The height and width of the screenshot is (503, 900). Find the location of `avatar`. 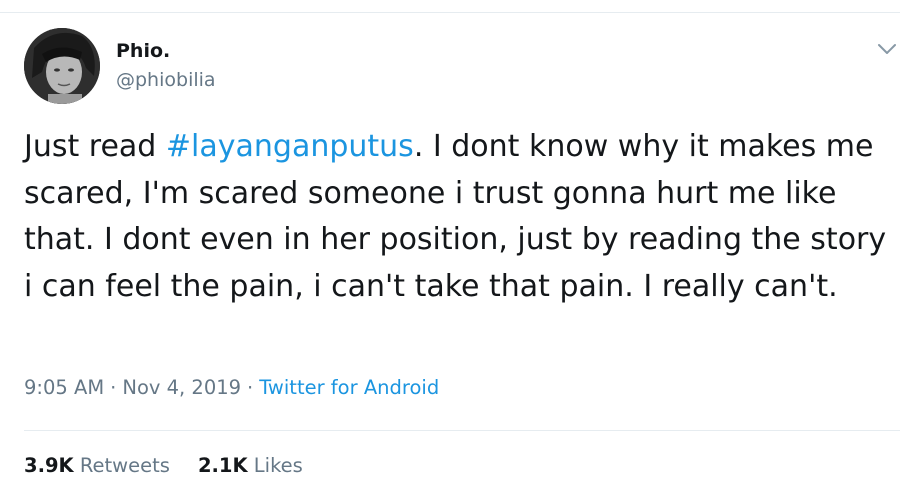

avatar is located at coordinates (62, 66).